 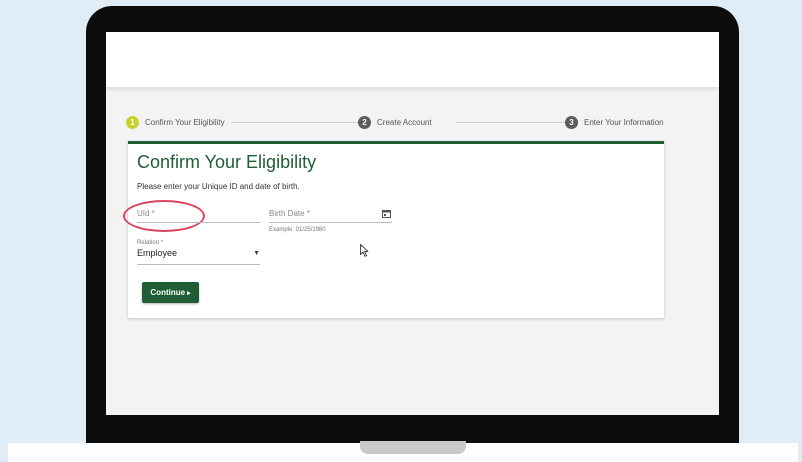 What do you see at coordinates (157, 253) in the screenshot?
I see `relation-value: Employee` at bounding box center [157, 253].